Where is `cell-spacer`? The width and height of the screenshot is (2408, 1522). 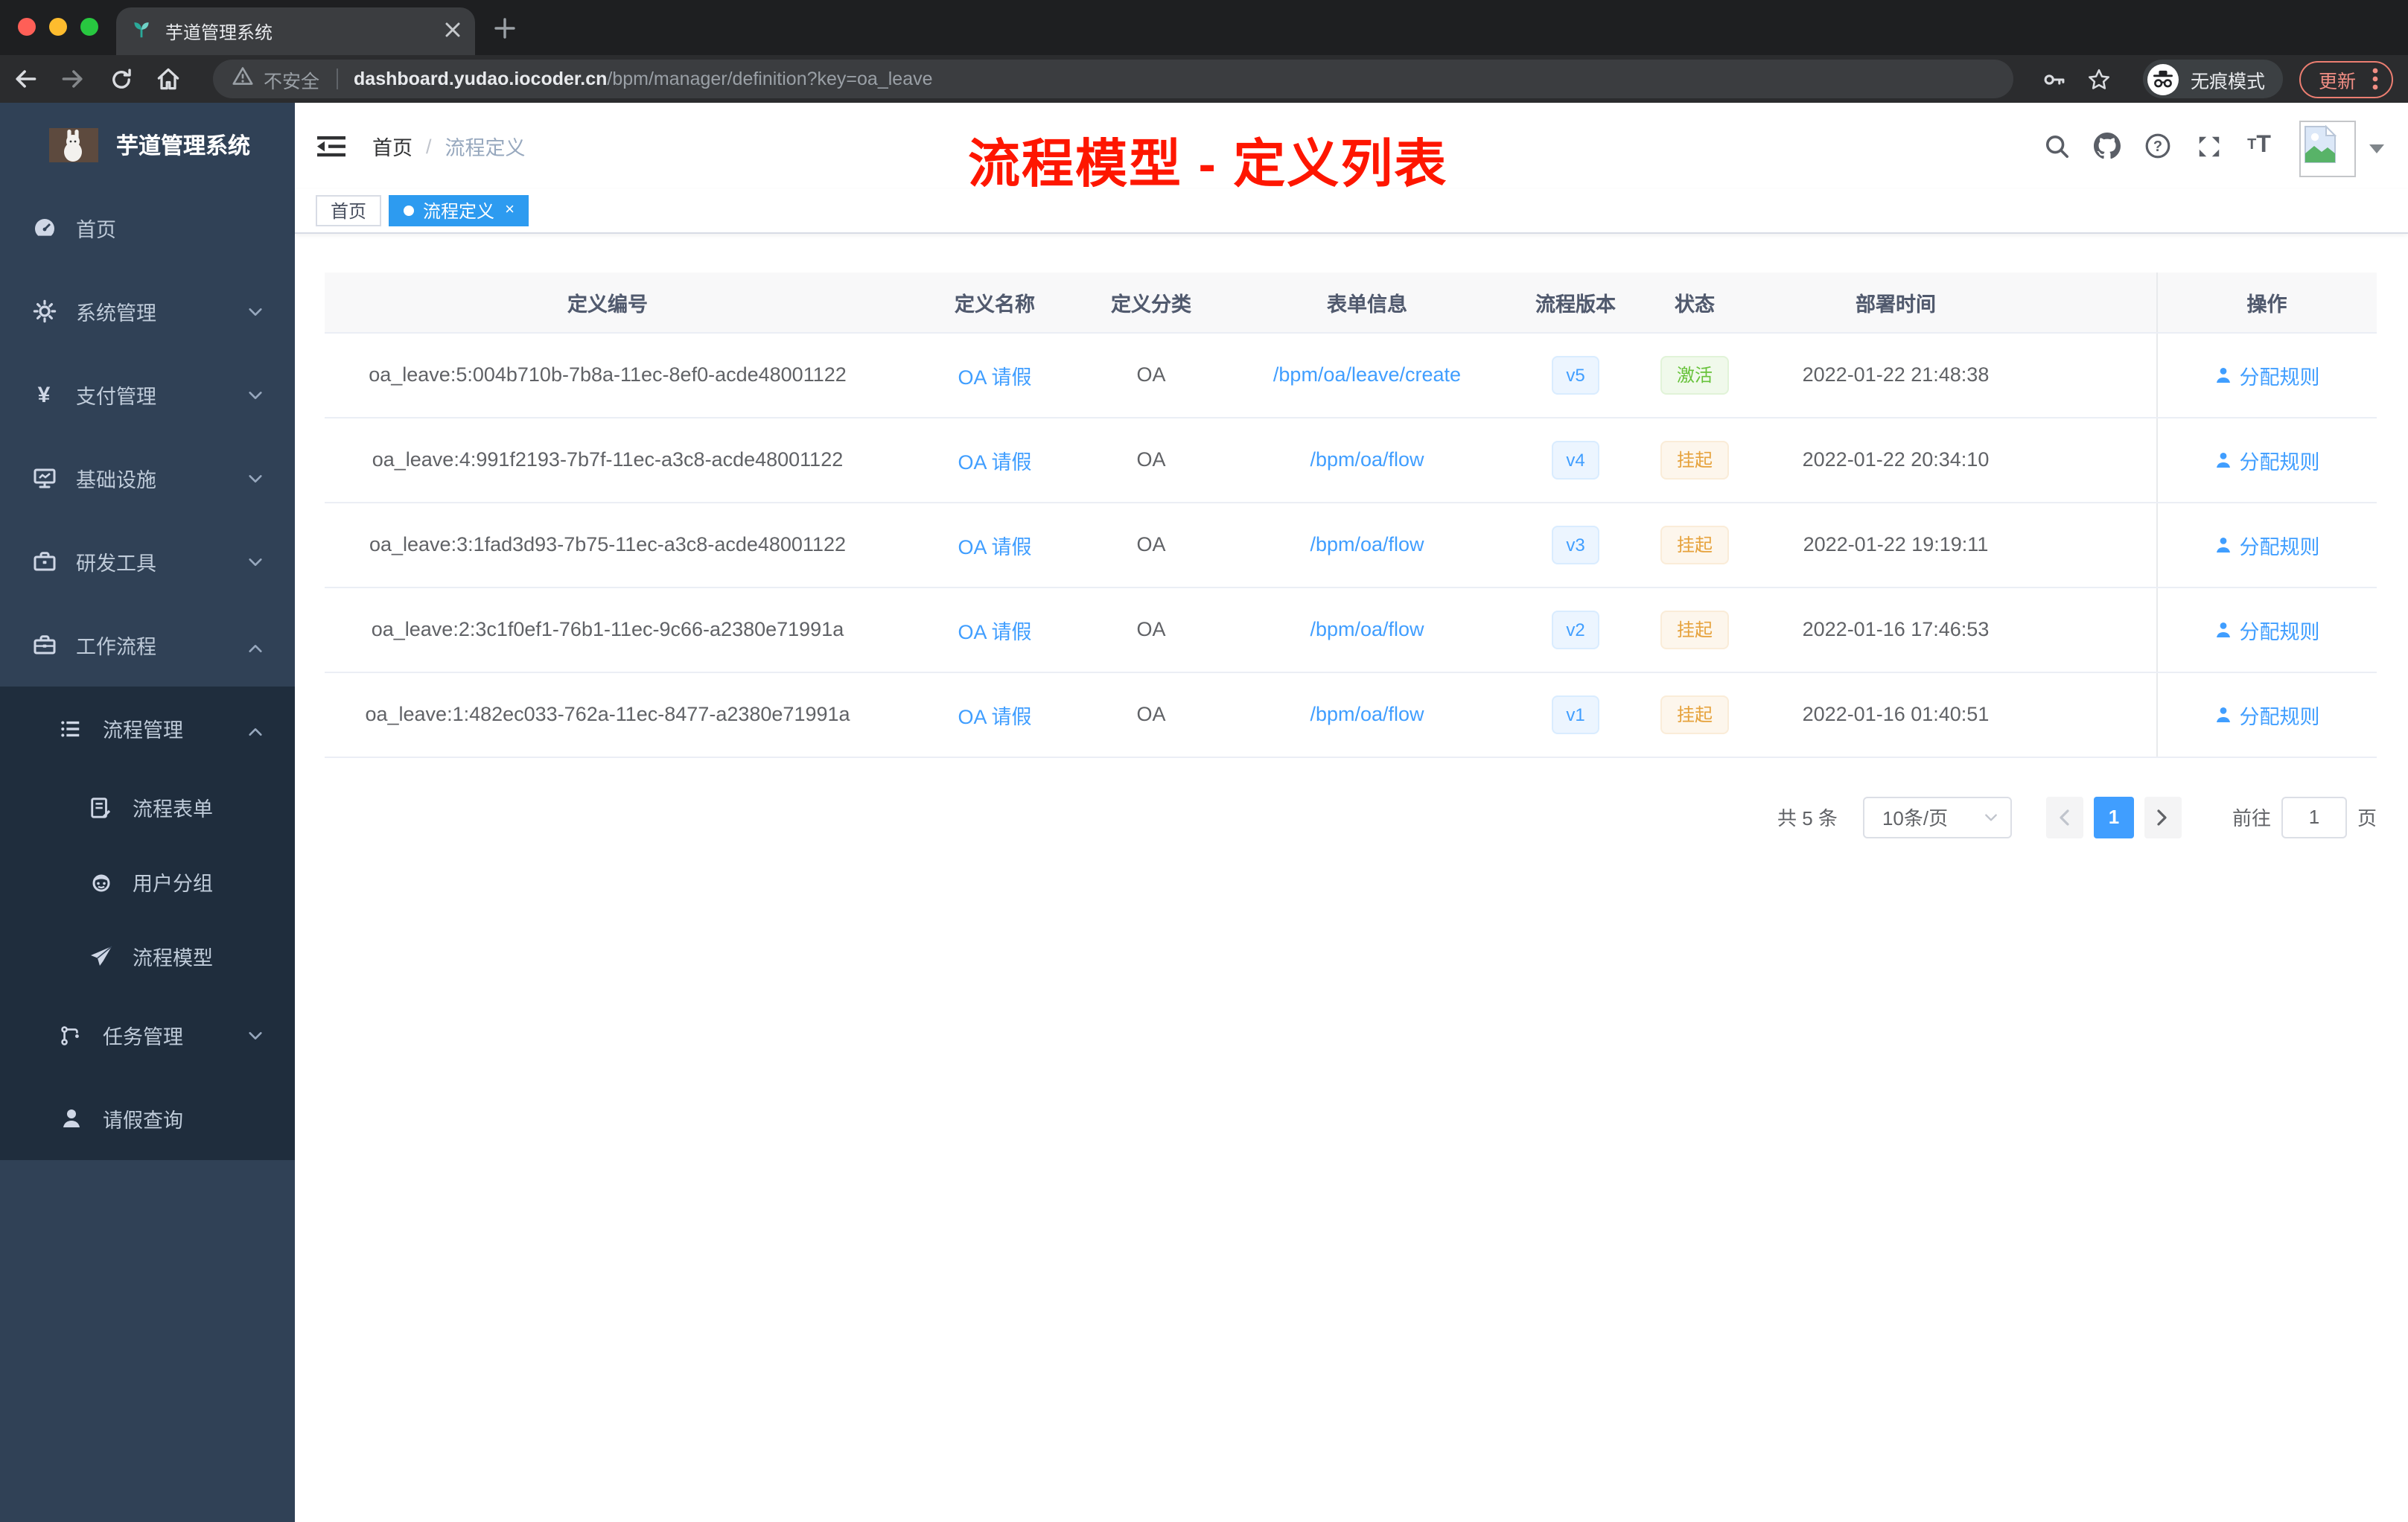
cell-spacer is located at coordinates (2089, 629).